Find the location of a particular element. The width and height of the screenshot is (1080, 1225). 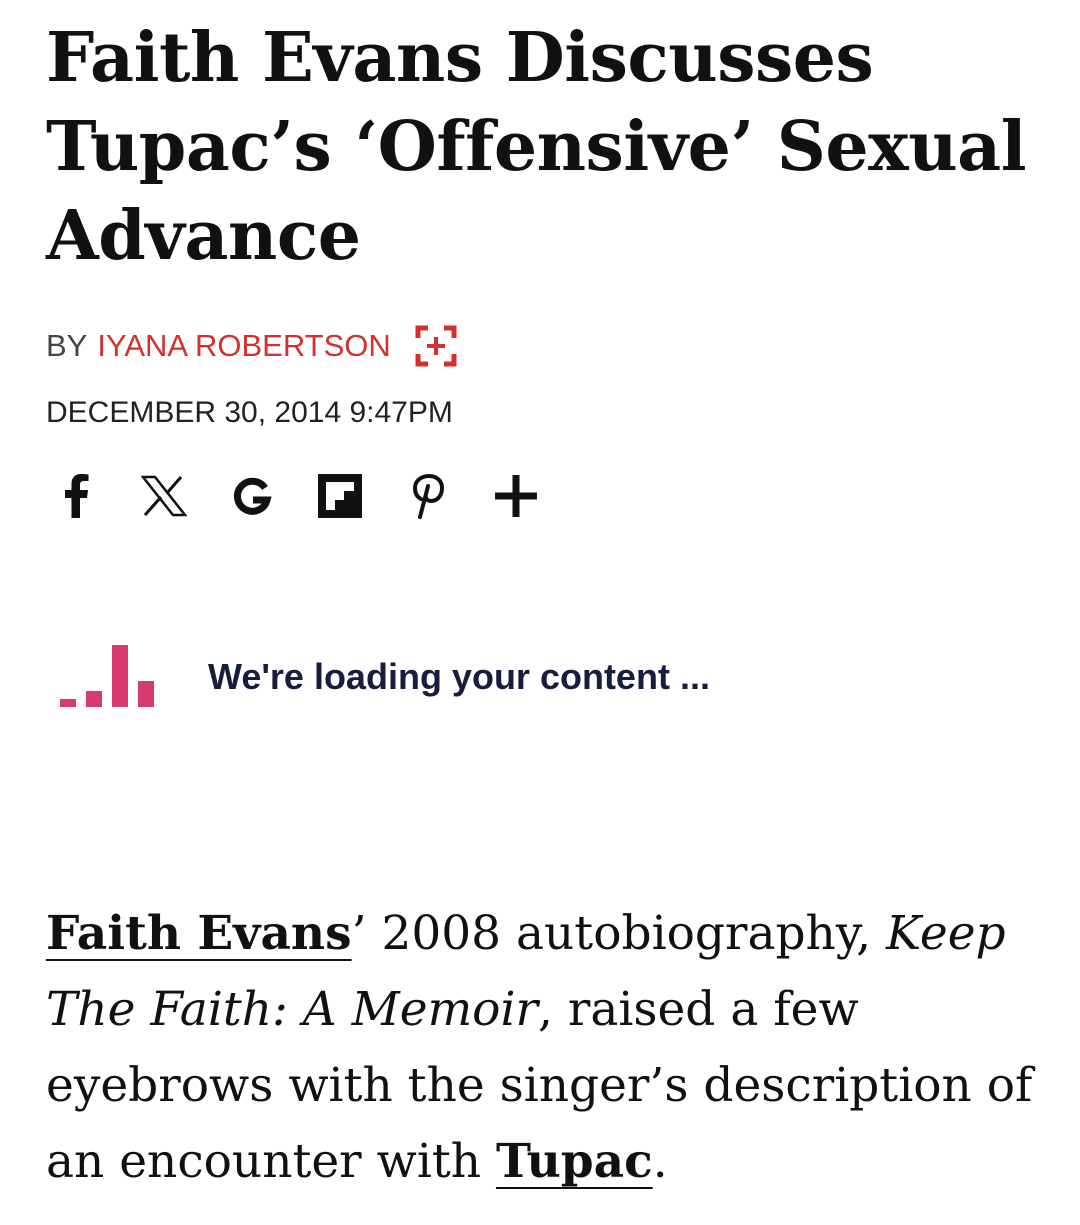

plus-icon is located at coordinates (516, 496).